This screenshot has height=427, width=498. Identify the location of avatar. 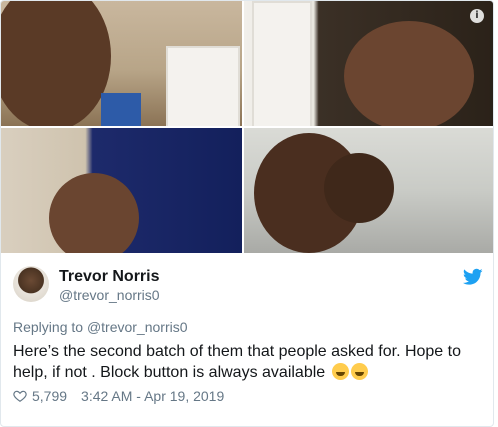
(31, 284).